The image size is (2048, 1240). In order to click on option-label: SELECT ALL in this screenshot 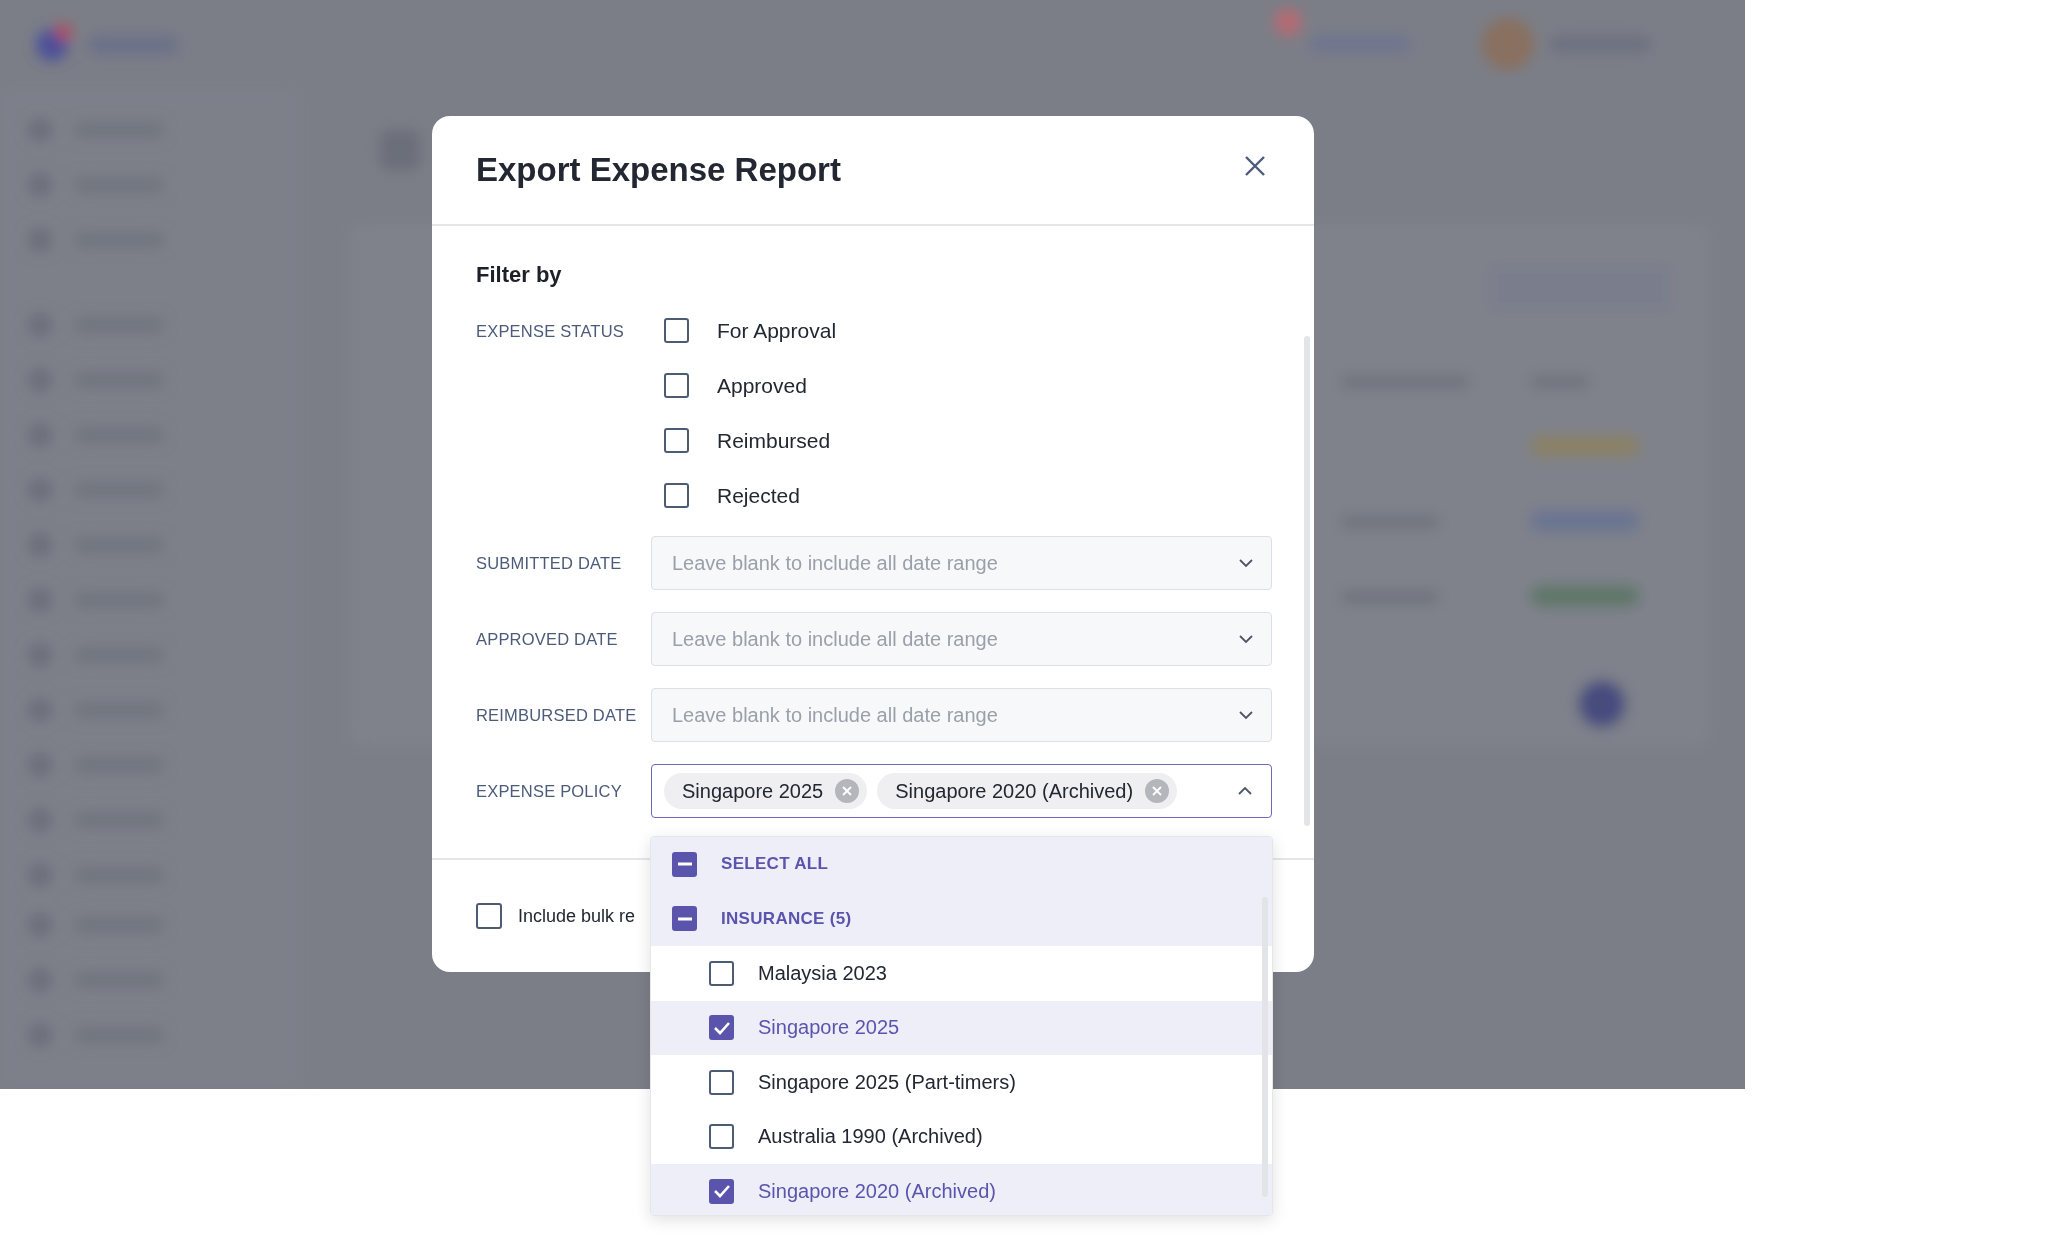, I will do `click(775, 864)`.